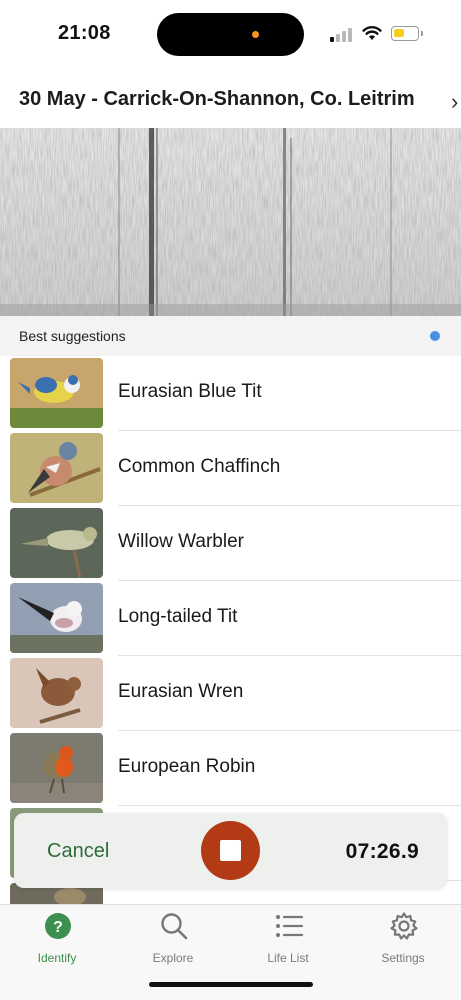 The width and height of the screenshot is (461, 1000). What do you see at coordinates (173, 941) in the screenshot?
I see `tab-explore: Explore` at bounding box center [173, 941].